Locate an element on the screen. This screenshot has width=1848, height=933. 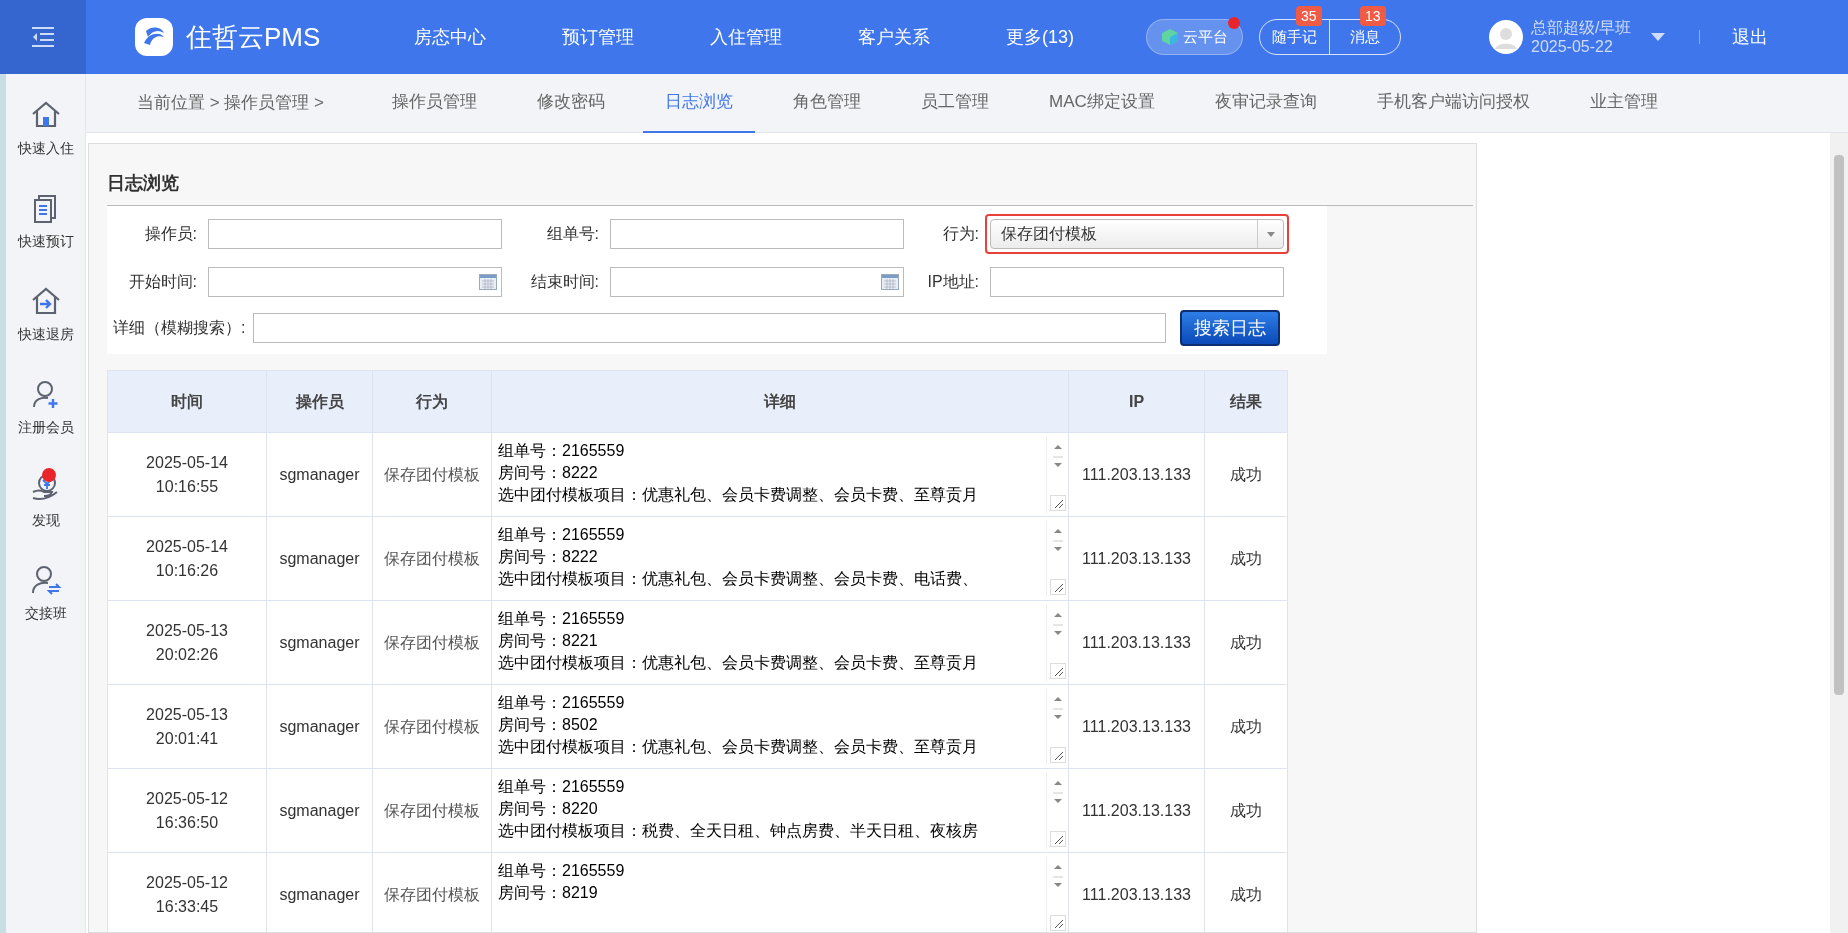
nav-link: 房态中心 is located at coordinates (450, 37).